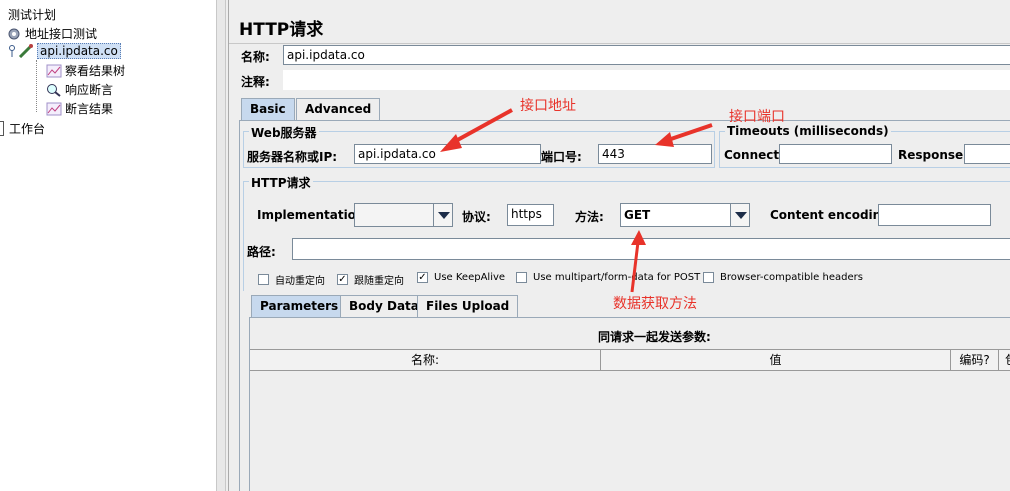  What do you see at coordinates (934, 215) in the screenshot?
I see `content-encoding-input` at bounding box center [934, 215].